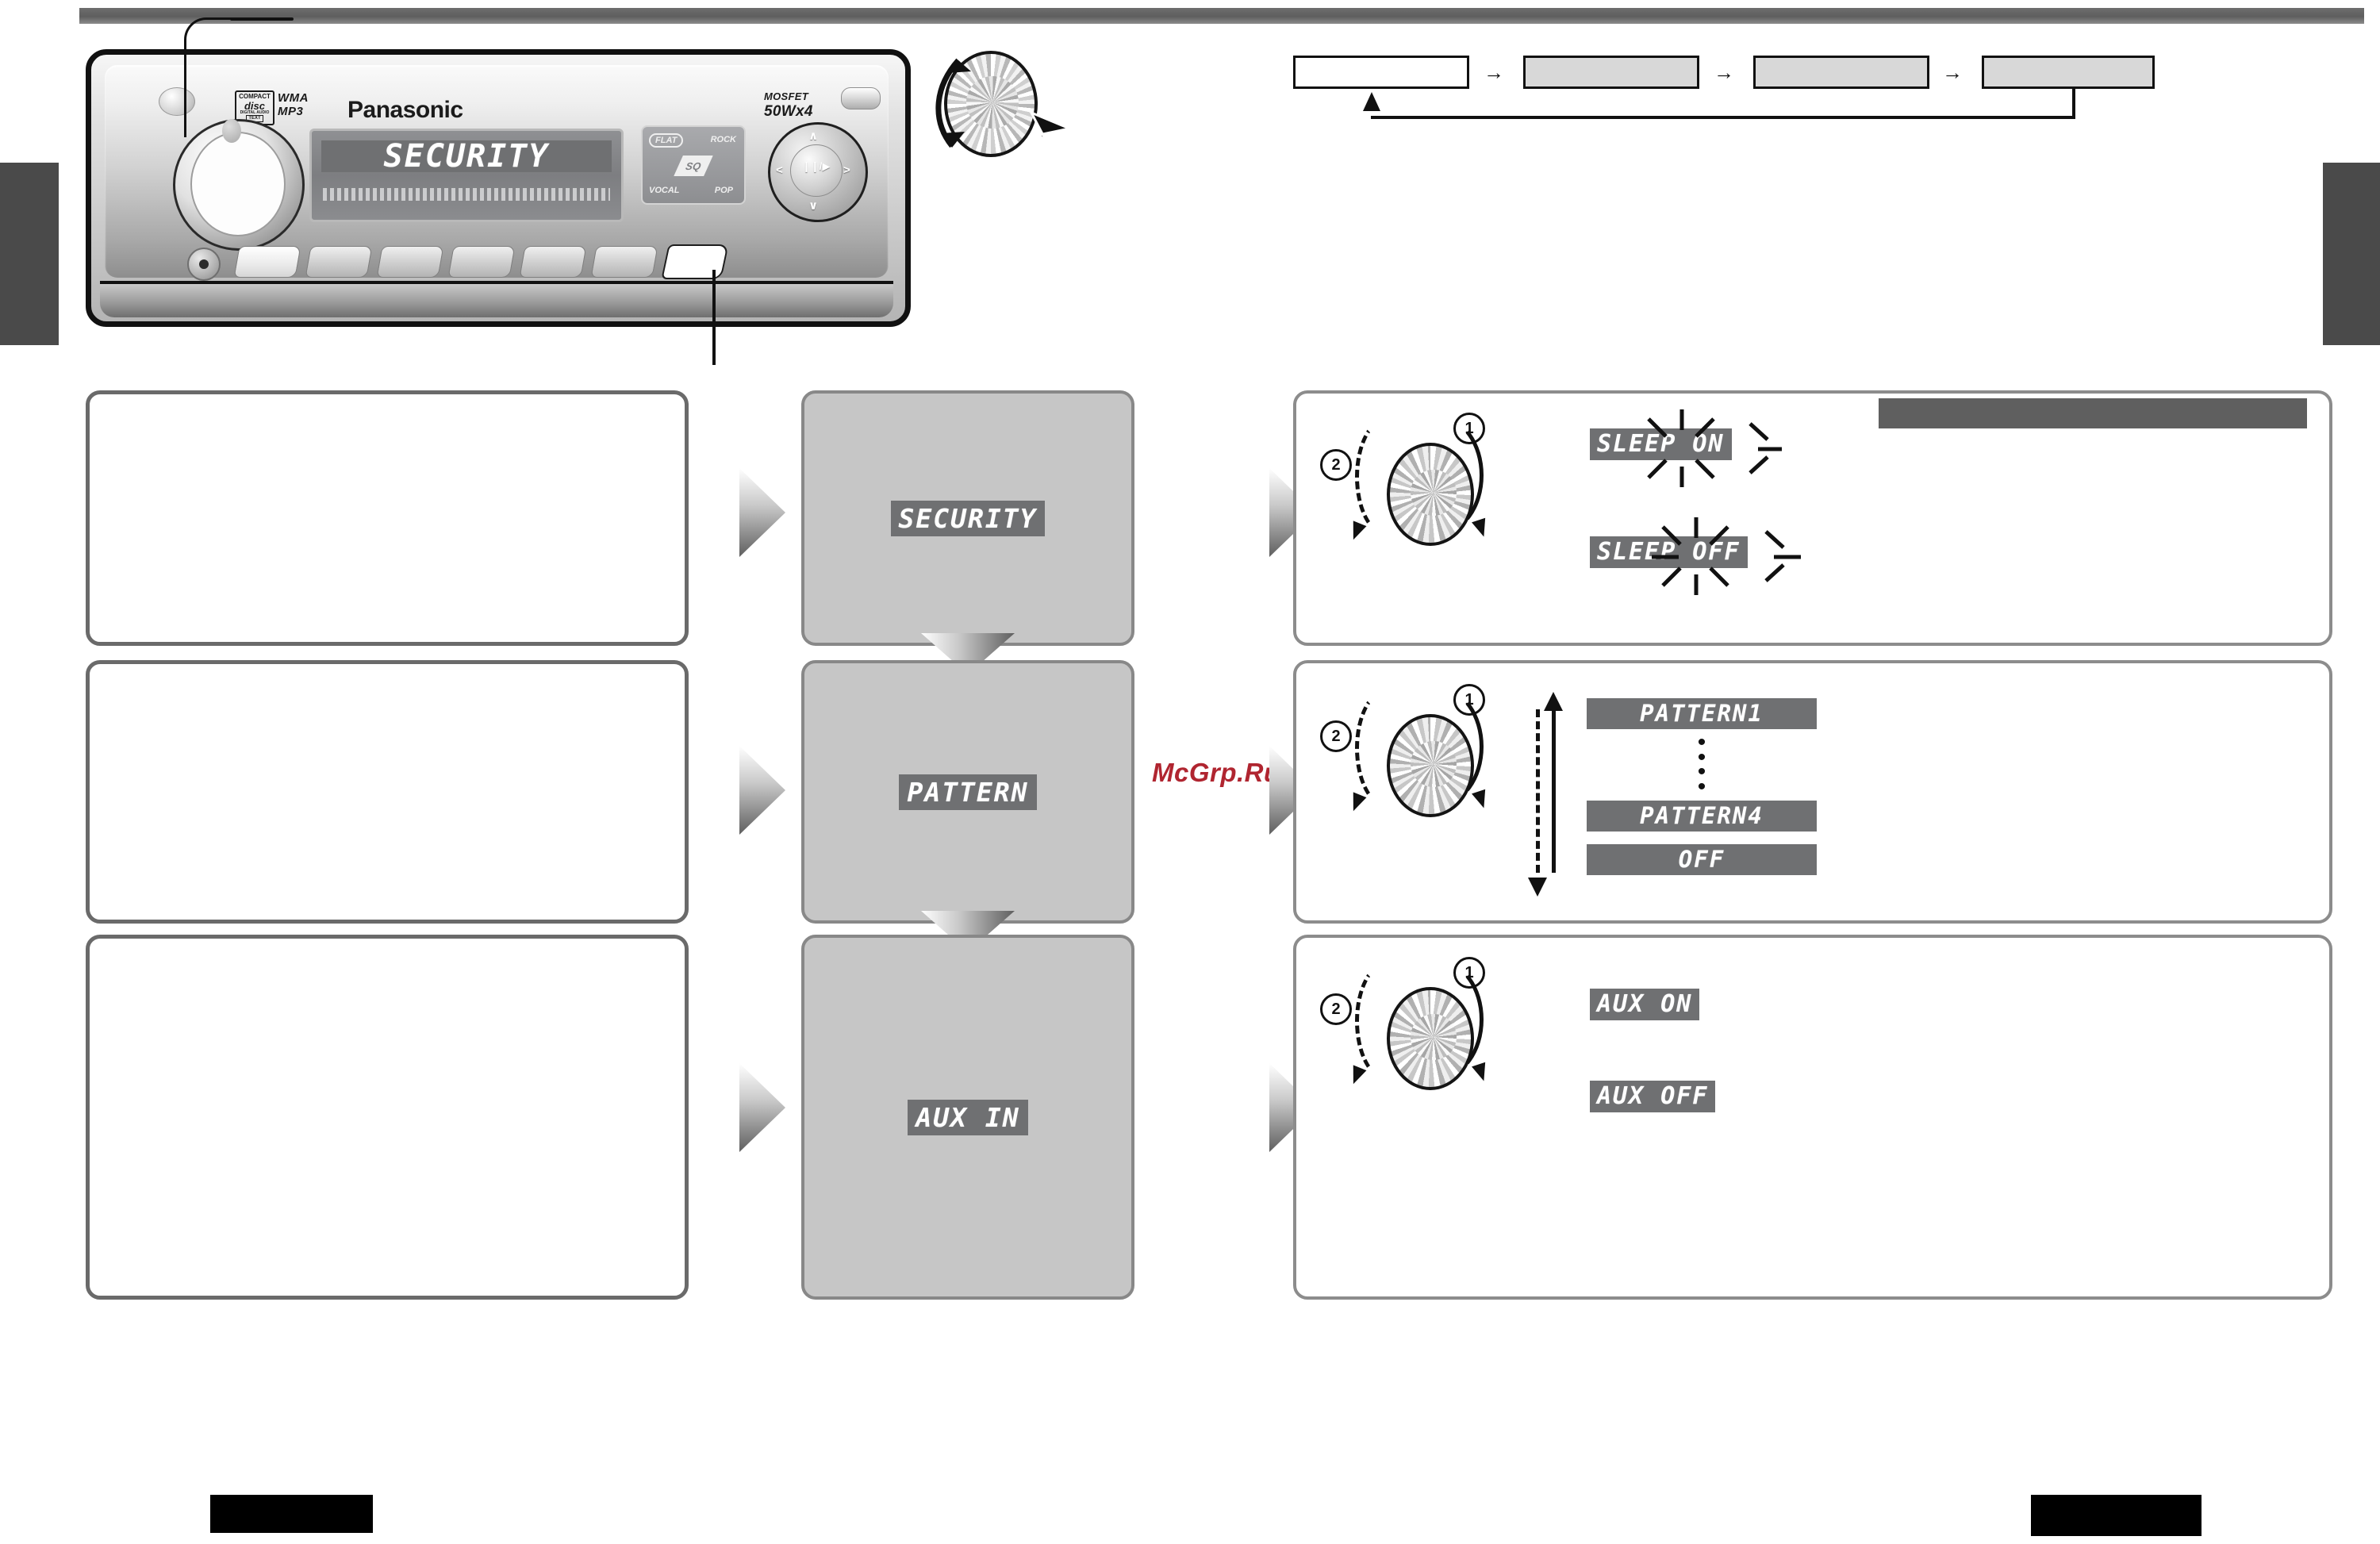  I want to click on cd-logo-line2: disc, so click(254, 105).